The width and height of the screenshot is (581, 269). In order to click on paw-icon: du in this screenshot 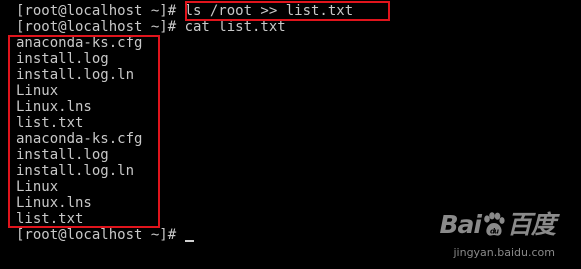, I will do `click(494, 224)`.